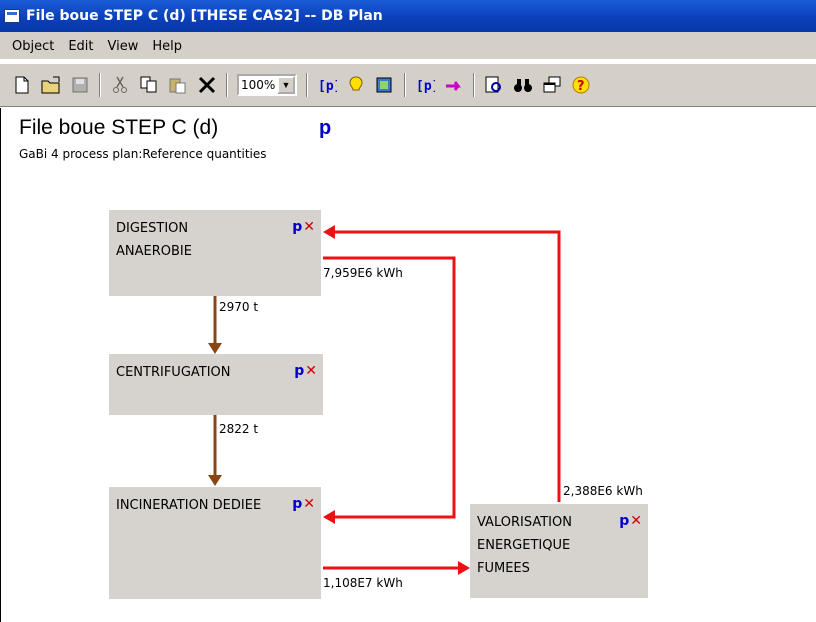 This screenshot has height=622, width=816. I want to click on binoculars-icon, so click(523, 85).